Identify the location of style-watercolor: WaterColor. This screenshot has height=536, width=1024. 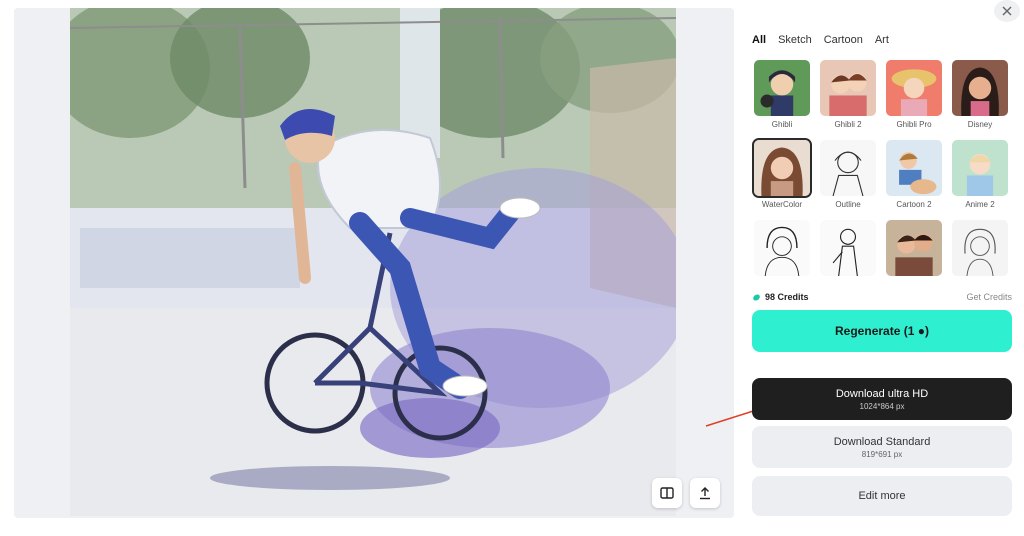
(782, 174).